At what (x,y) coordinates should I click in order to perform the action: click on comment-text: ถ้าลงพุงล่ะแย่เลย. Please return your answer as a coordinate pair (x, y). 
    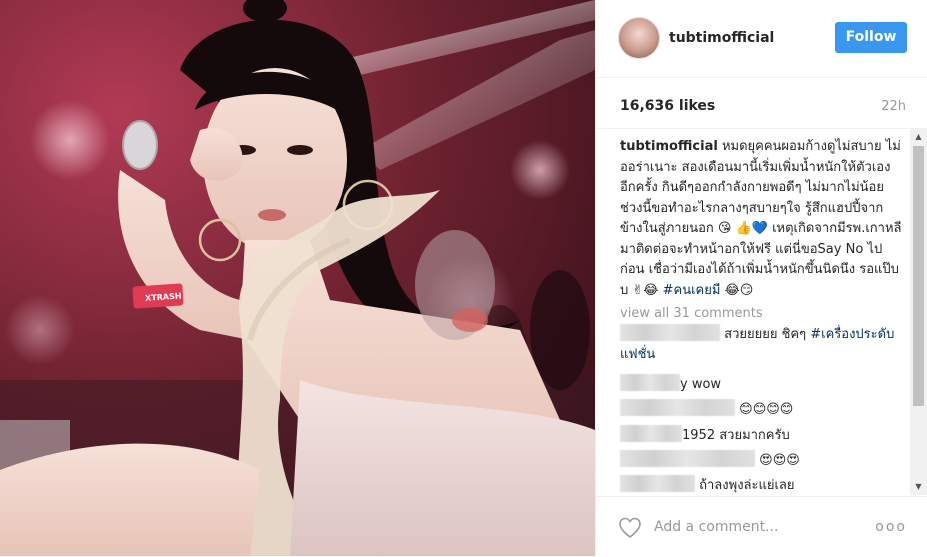
    Looking at the image, I should click on (747, 485).